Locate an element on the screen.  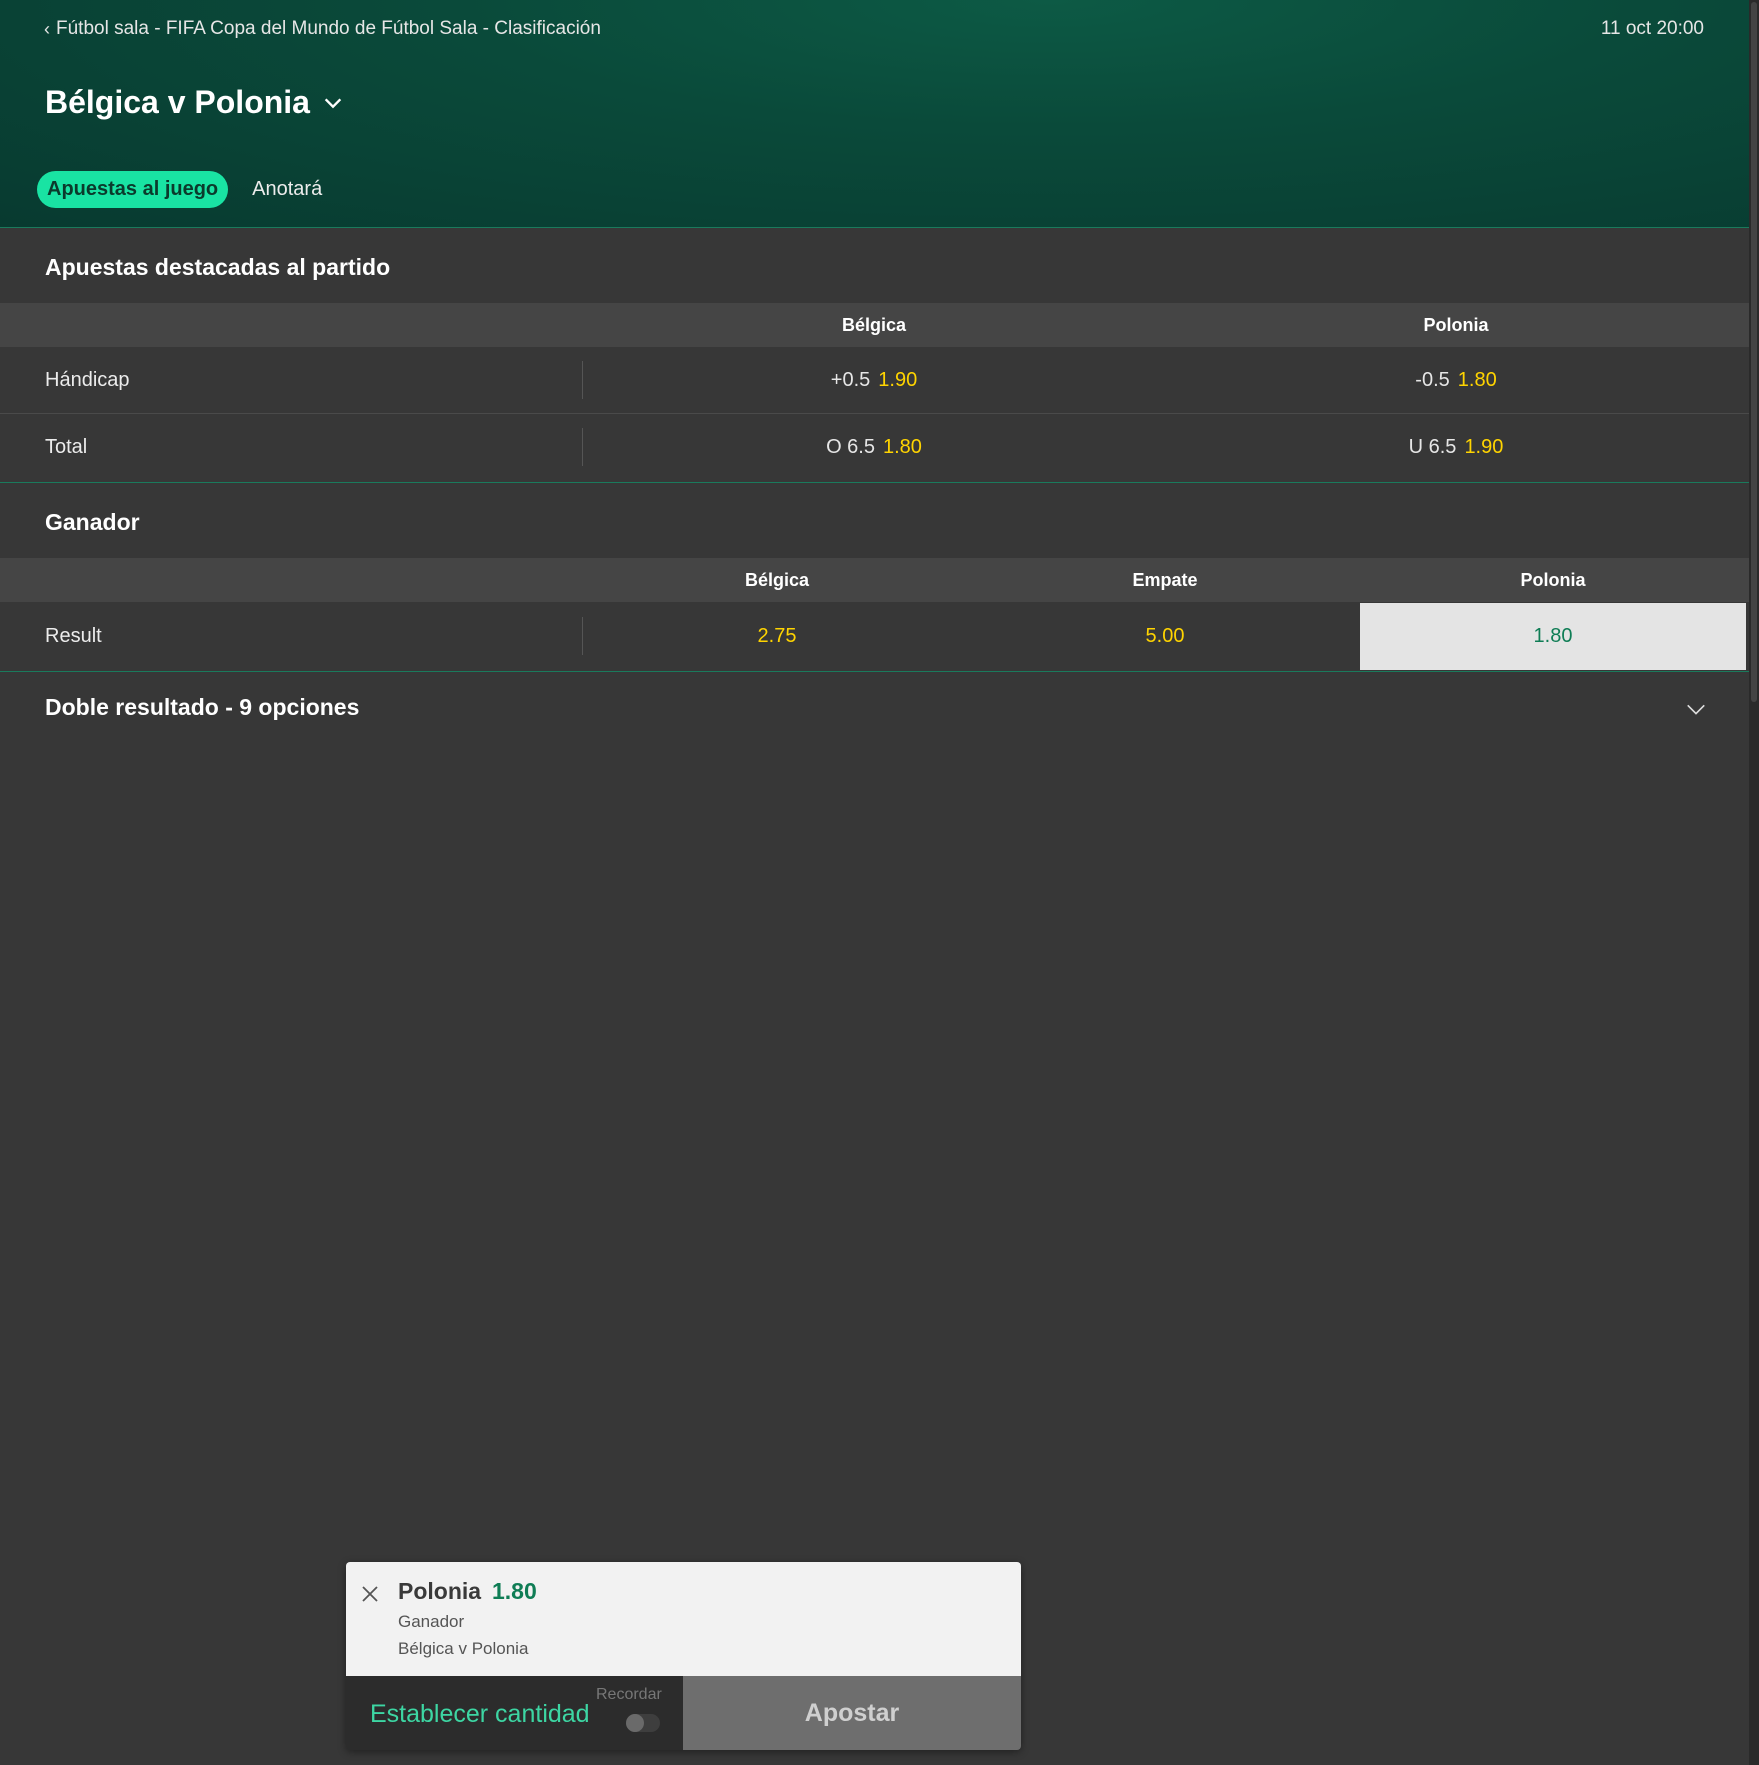
winner-section-title: Ganador is located at coordinates (92, 522).